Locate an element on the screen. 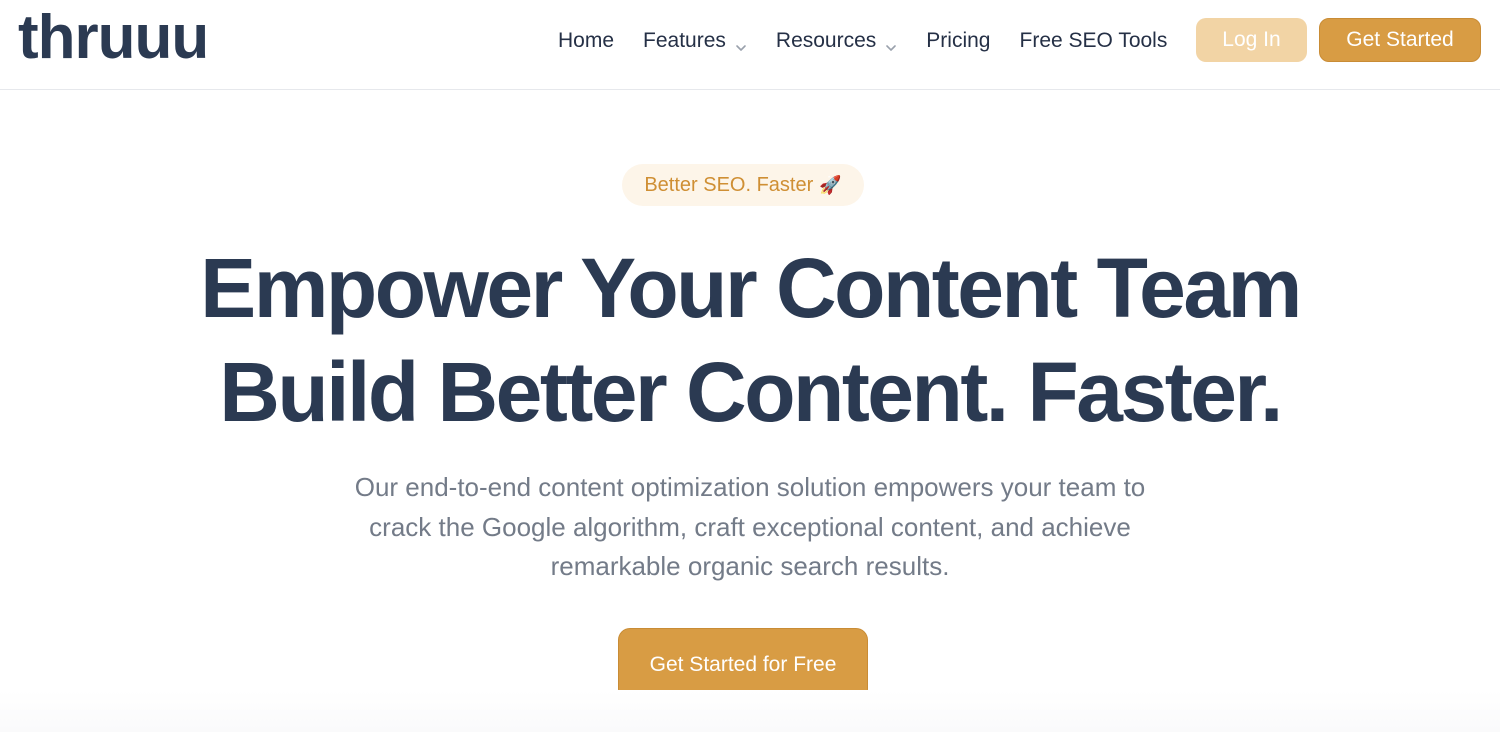  badge-text: Better SEO. Faster is located at coordinates (729, 184).